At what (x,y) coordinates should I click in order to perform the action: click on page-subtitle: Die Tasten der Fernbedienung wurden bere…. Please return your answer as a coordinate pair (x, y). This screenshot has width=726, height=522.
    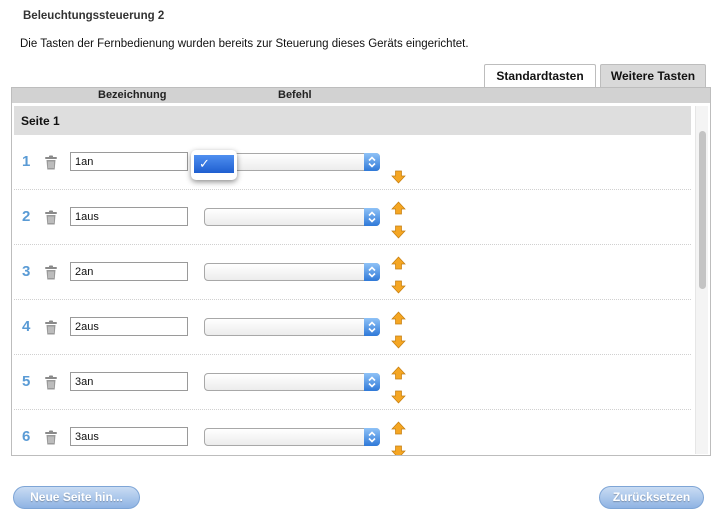
    Looking at the image, I should click on (244, 44).